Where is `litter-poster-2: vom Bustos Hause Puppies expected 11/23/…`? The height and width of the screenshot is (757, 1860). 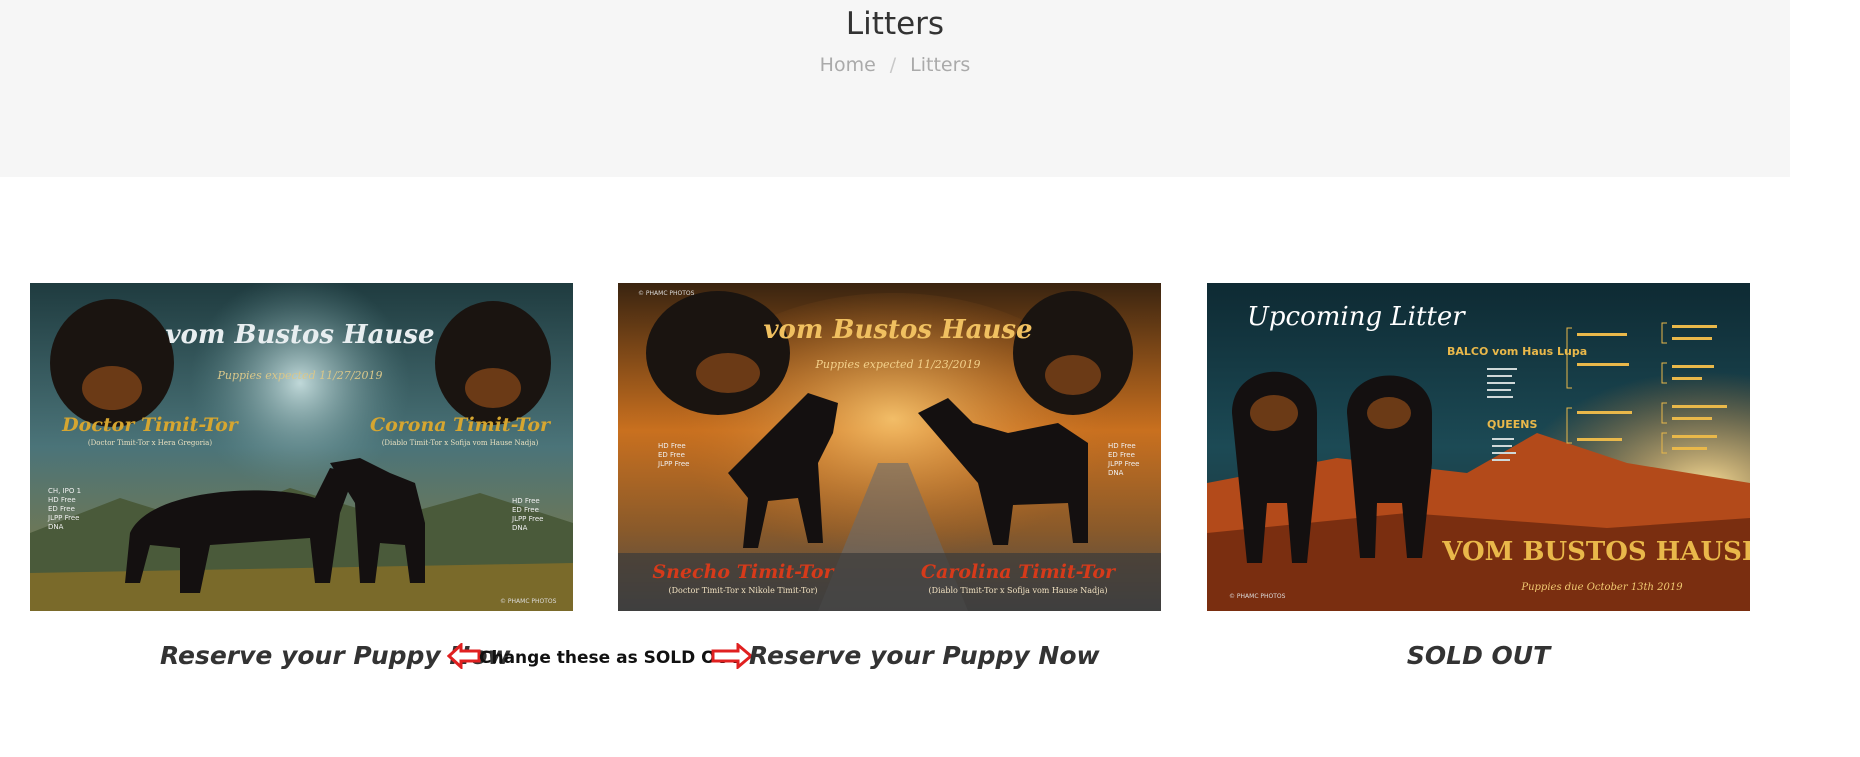
litter-poster-2: vom Bustos Hause Puppies expected 11/23/… is located at coordinates (889, 447).